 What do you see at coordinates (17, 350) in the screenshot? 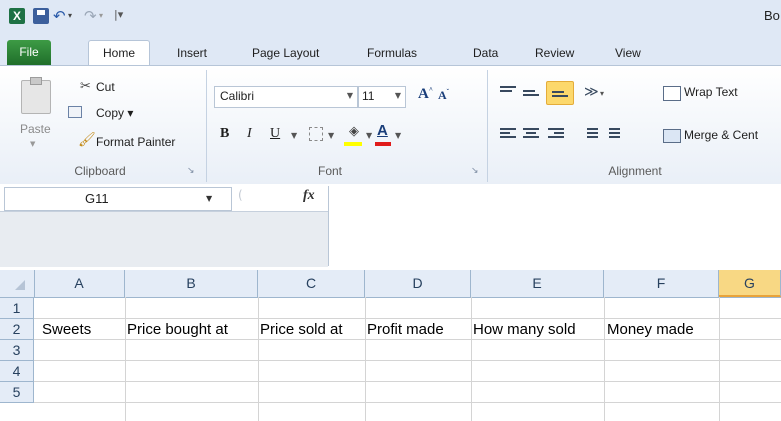
I see `row-header-3: 3` at bounding box center [17, 350].